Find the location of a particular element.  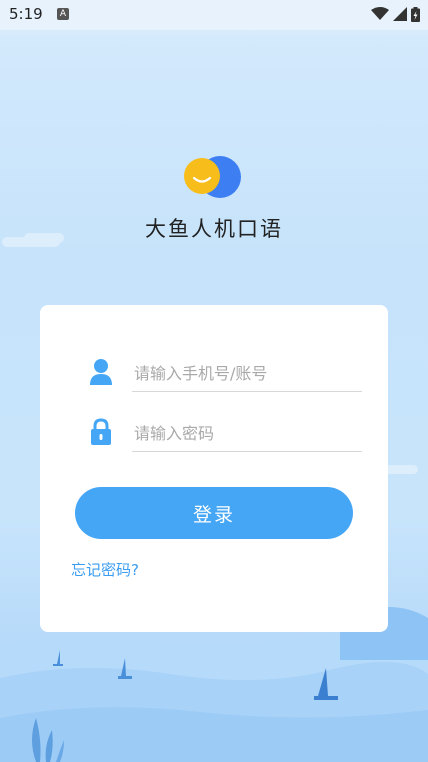

forgot-password-link: 忘记密码? is located at coordinates (105, 569).